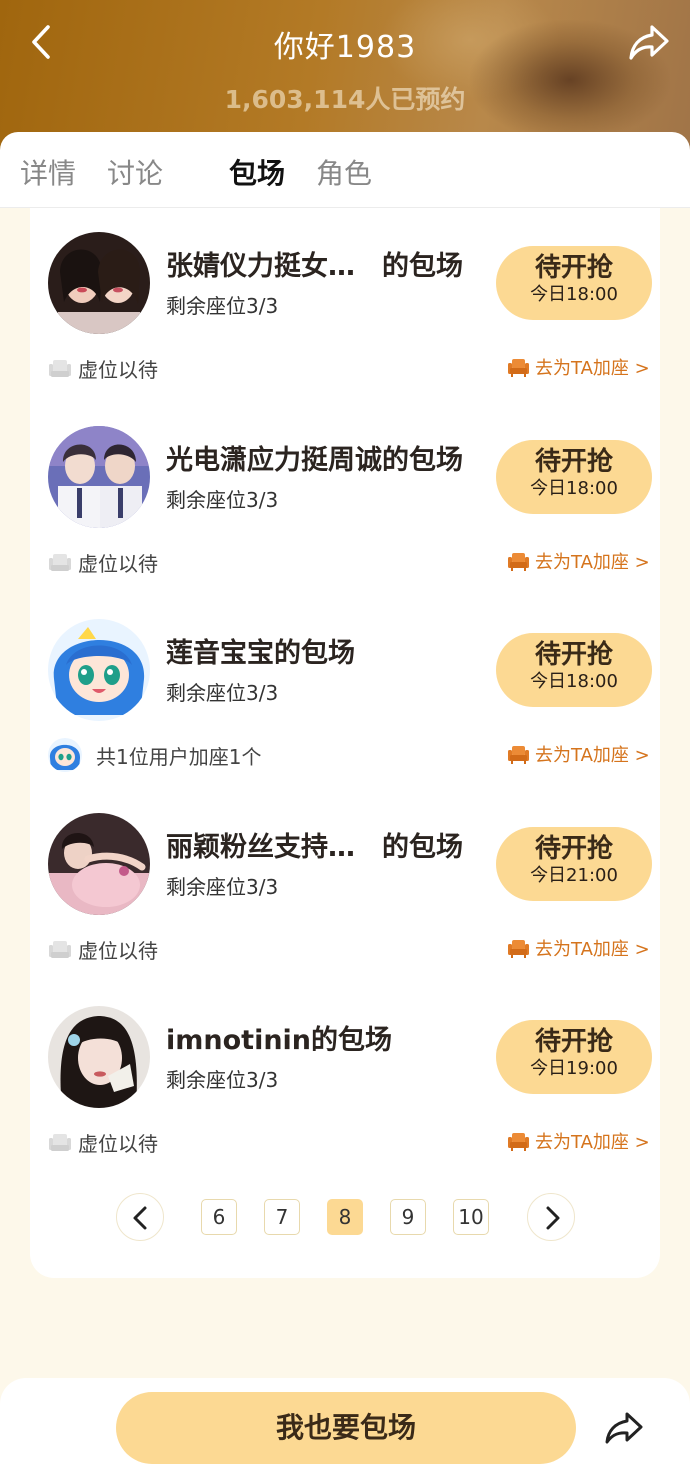 The height and width of the screenshot is (1479, 690). What do you see at coordinates (314, 457) in the screenshot?
I see `session-name: 光电潇应力挺周诚的包场` at bounding box center [314, 457].